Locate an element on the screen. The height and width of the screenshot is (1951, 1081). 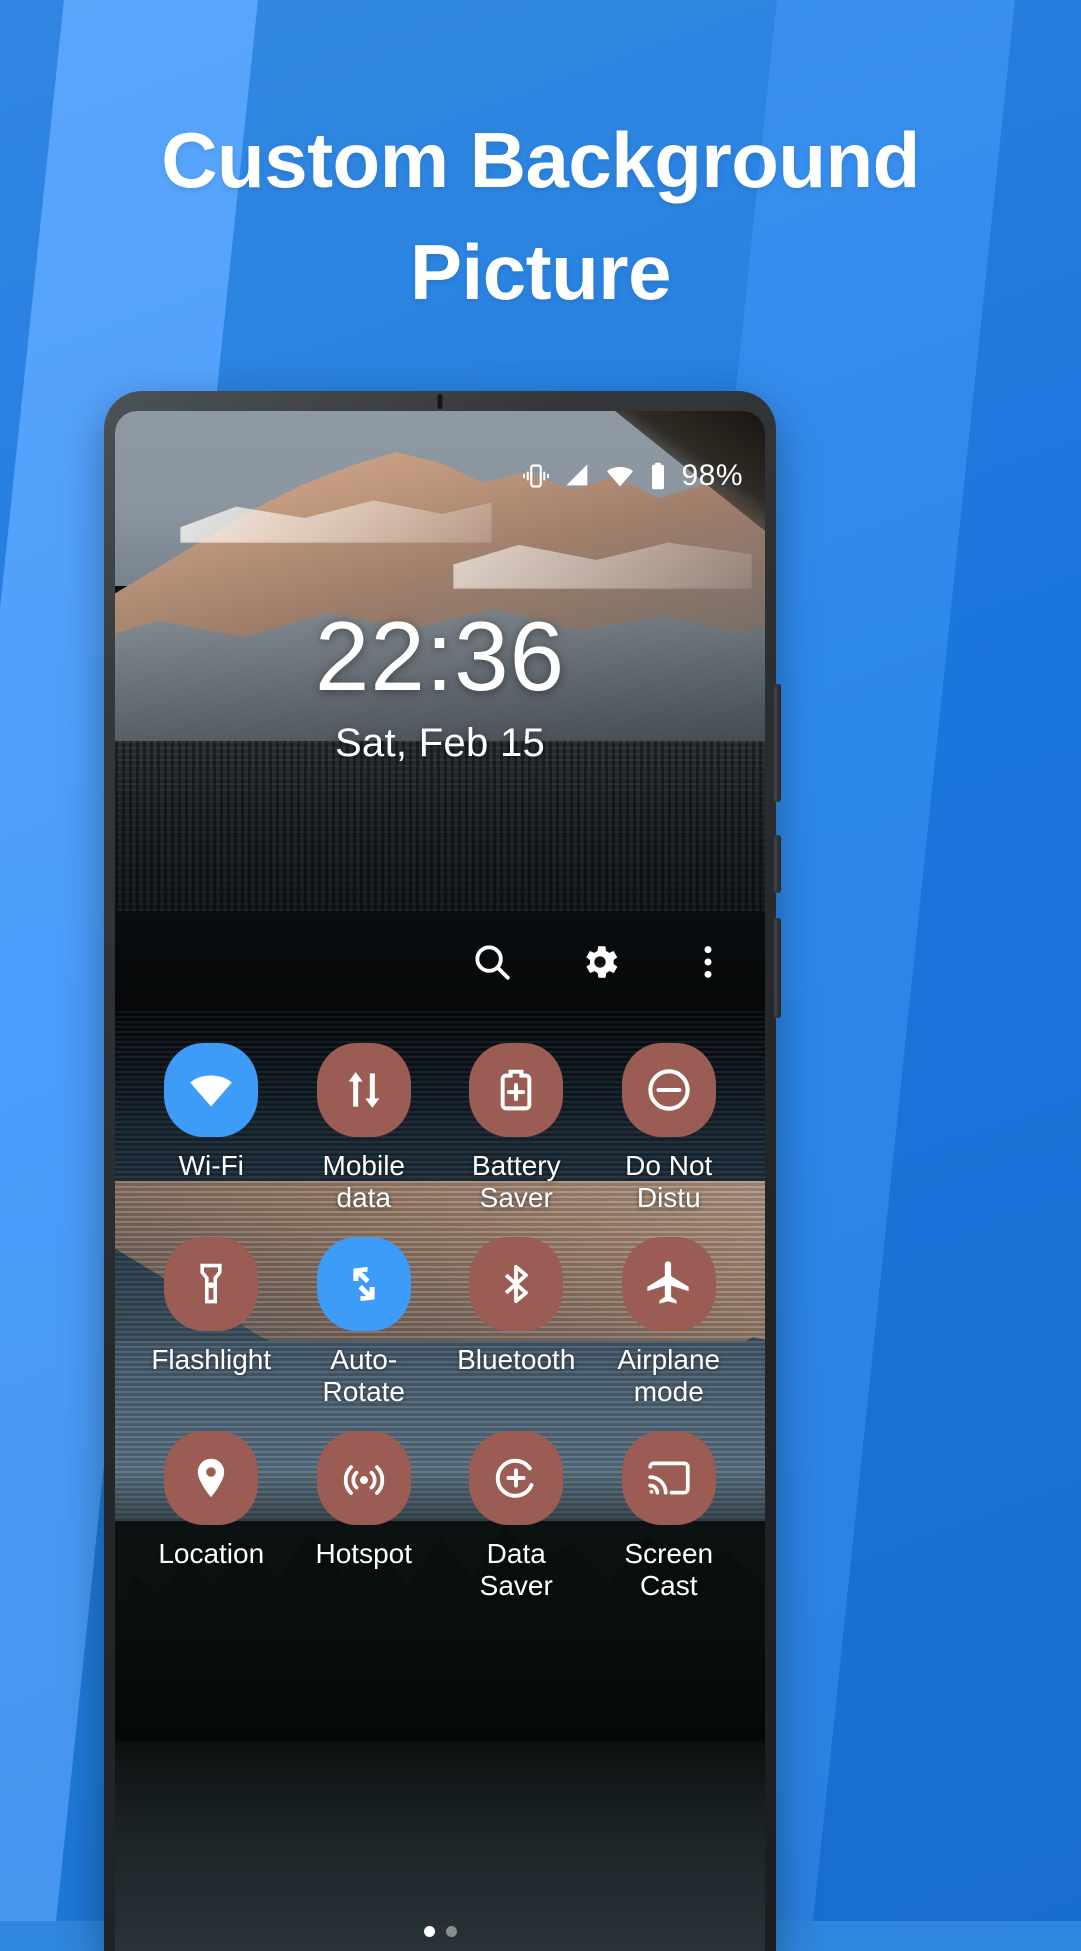
gear-icon is located at coordinates (600, 962).